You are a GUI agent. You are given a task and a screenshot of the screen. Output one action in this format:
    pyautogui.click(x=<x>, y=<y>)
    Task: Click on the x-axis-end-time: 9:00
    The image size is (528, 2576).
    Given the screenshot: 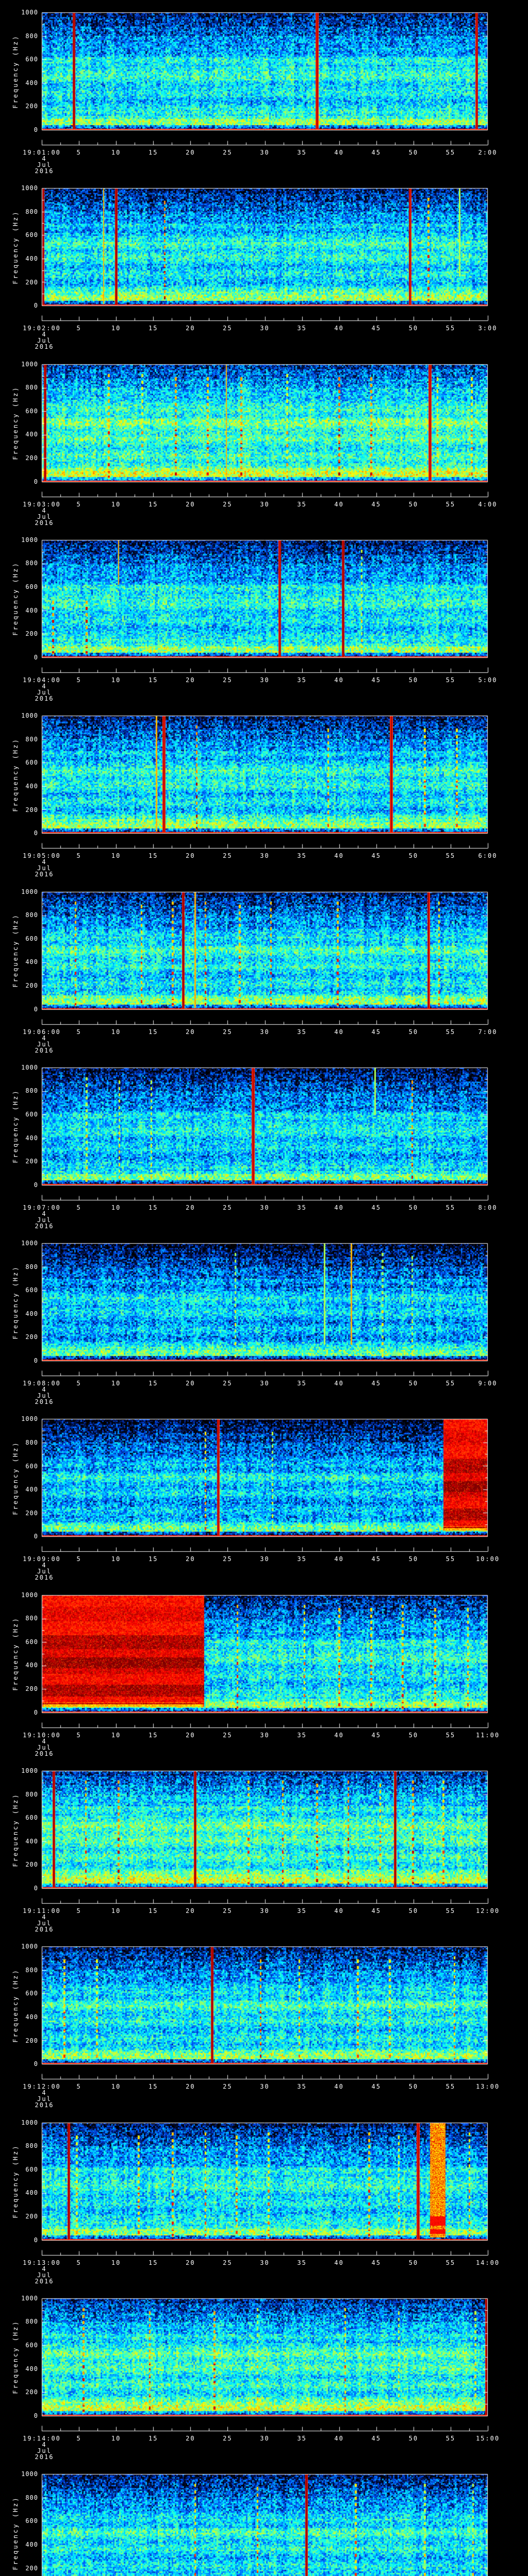 What is the action you would take?
    pyautogui.click(x=488, y=1383)
    